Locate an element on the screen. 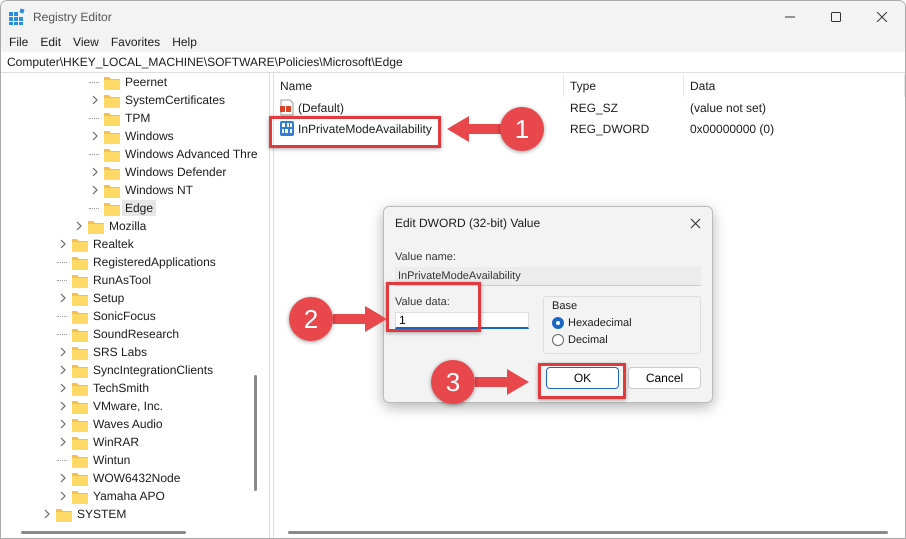  tree-item: Windows NT is located at coordinates (159, 190).